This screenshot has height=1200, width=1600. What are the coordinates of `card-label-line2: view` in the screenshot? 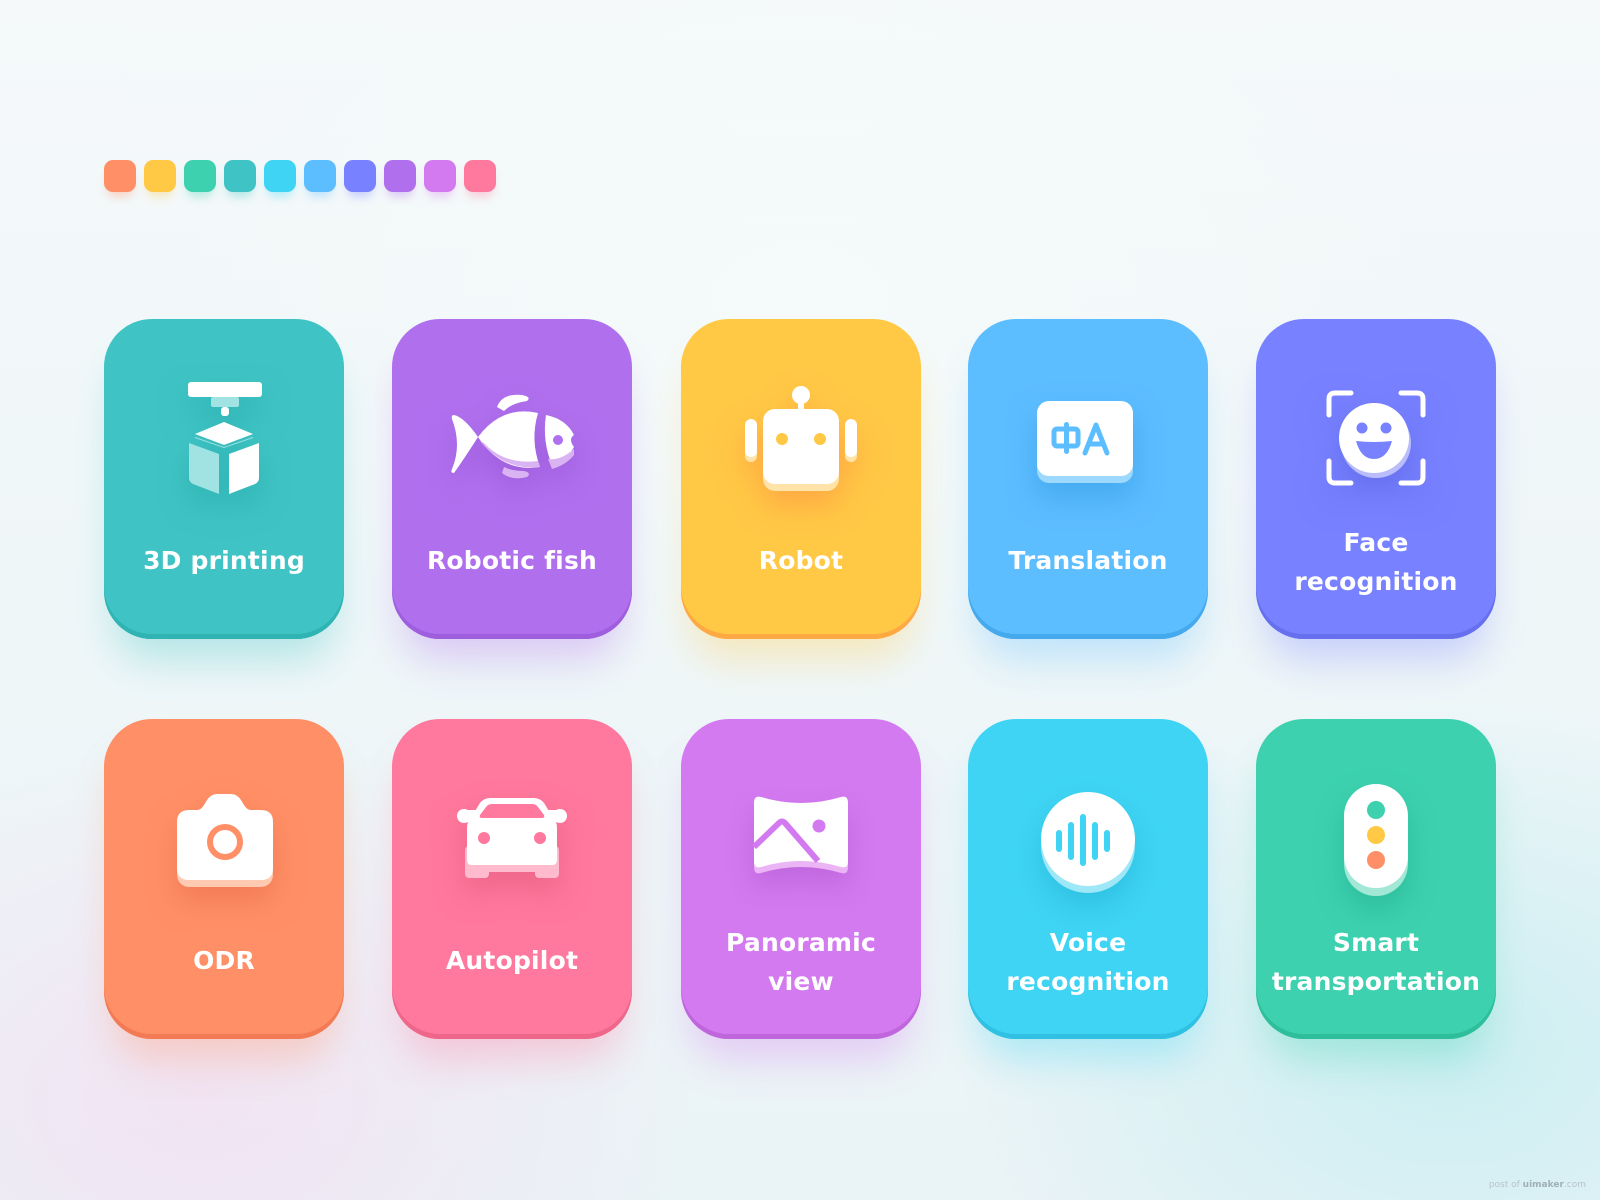 It's located at (801, 981).